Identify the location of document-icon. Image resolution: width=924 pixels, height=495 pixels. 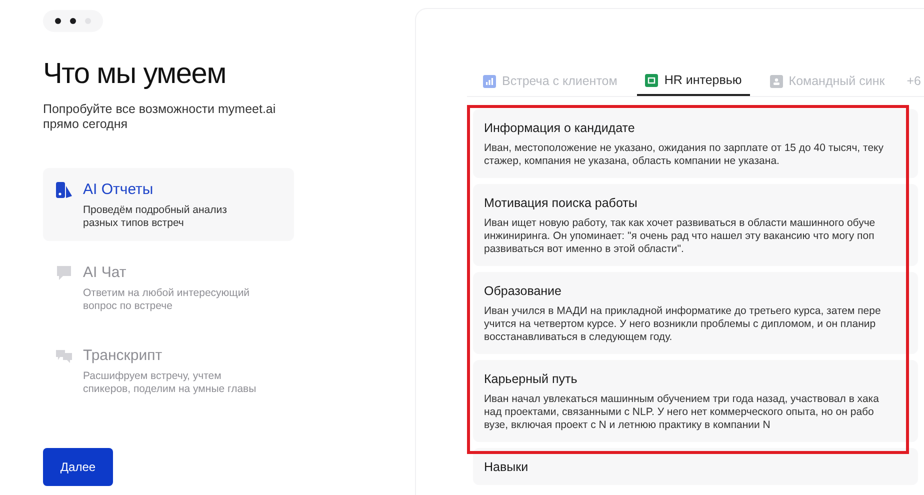
(64, 190).